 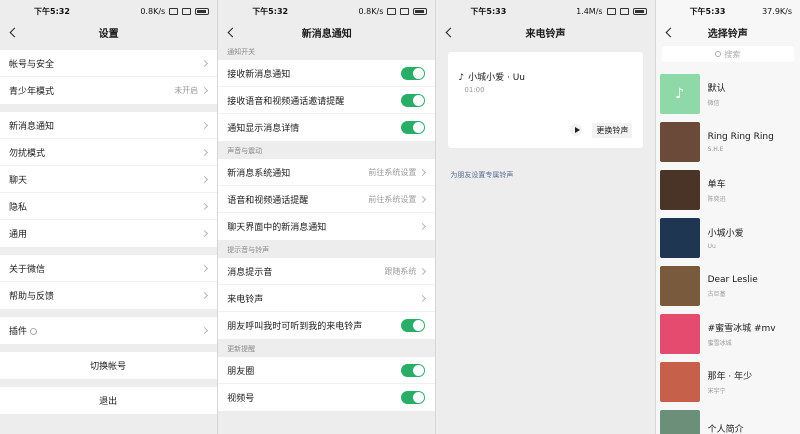 What do you see at coordinates (109, 268) in the screenshot?
I see `settings-about: 关于微信` at bounding box center [109, 268].